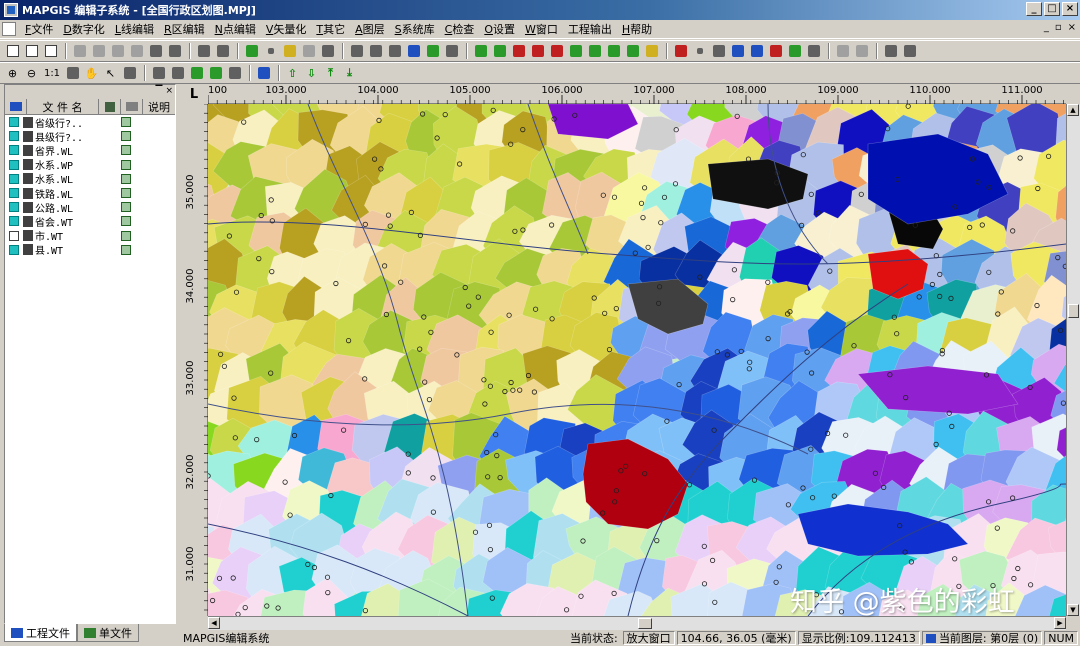 This screenshot has height=646, width=1080. What do you see at coordinates (214, 623) in the screenshot?
I see `scroll-left-icon: ◀` at bounding box center [214, 623].